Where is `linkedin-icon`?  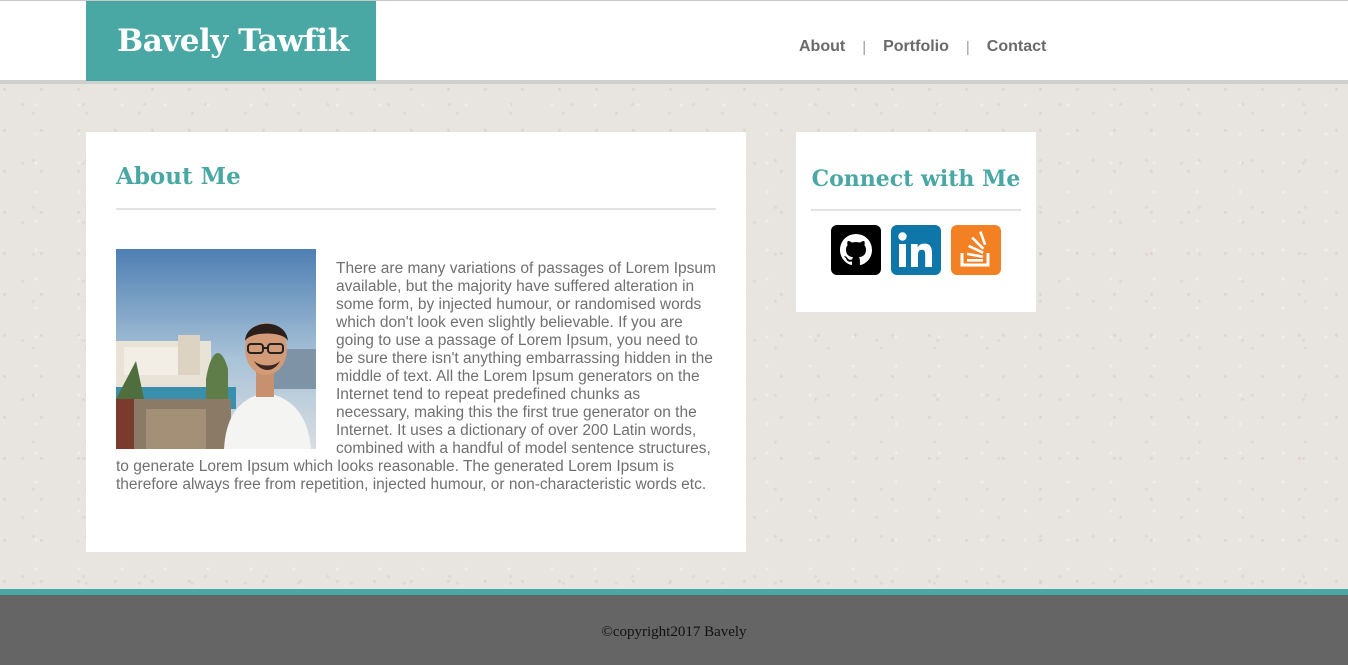
linkedin-icon is located at coordinates (916, 250).